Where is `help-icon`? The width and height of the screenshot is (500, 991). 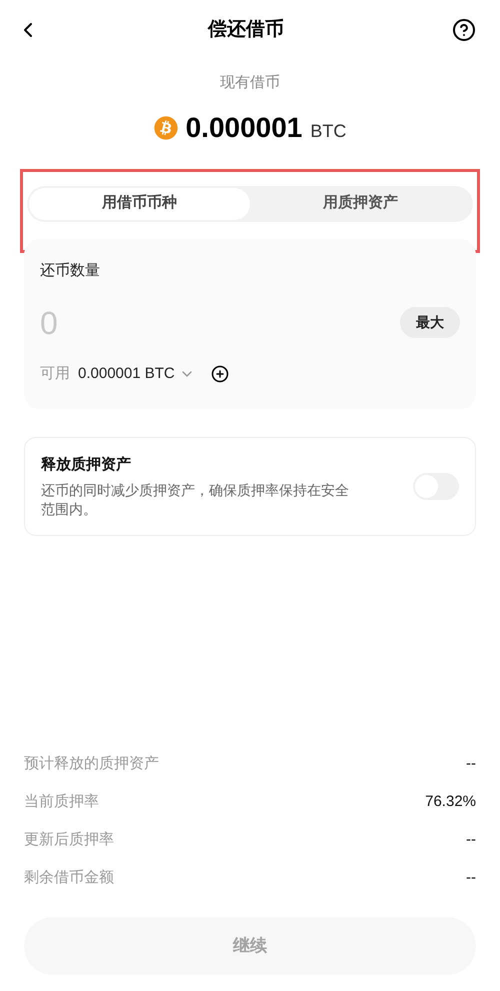 help-icon is located at coordinates (464, 30).